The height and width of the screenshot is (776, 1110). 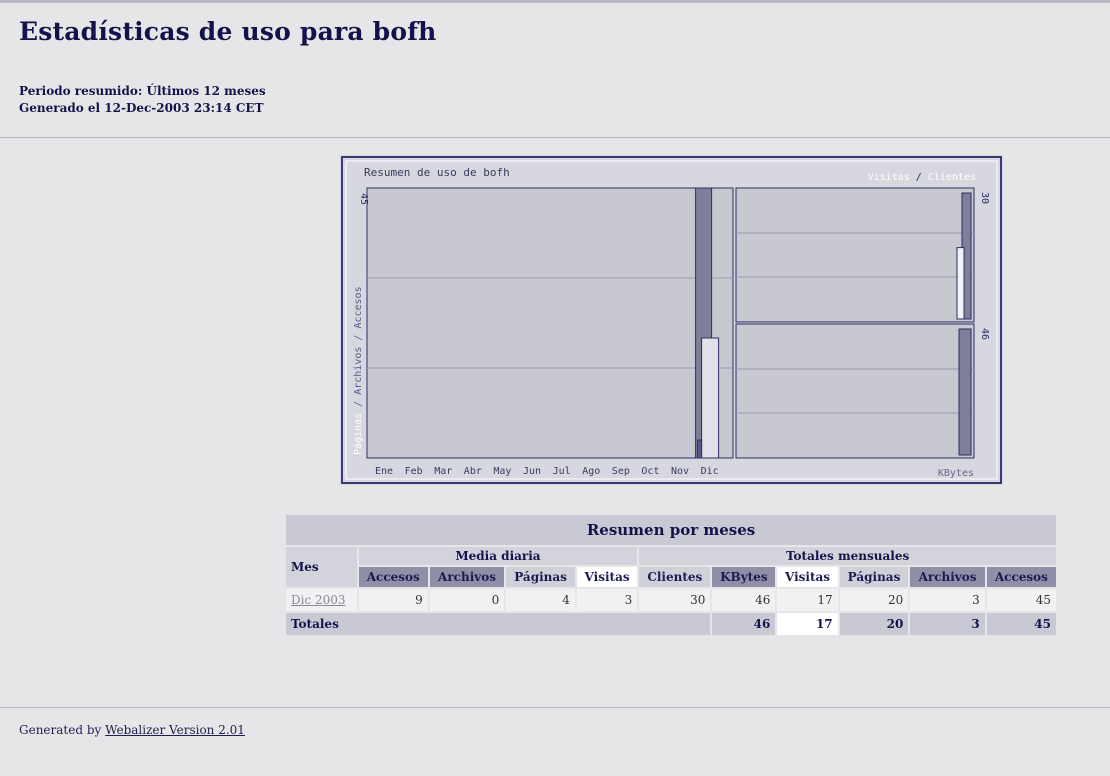 I want to click on total-paginas: 20, so click(x=874, y=624).